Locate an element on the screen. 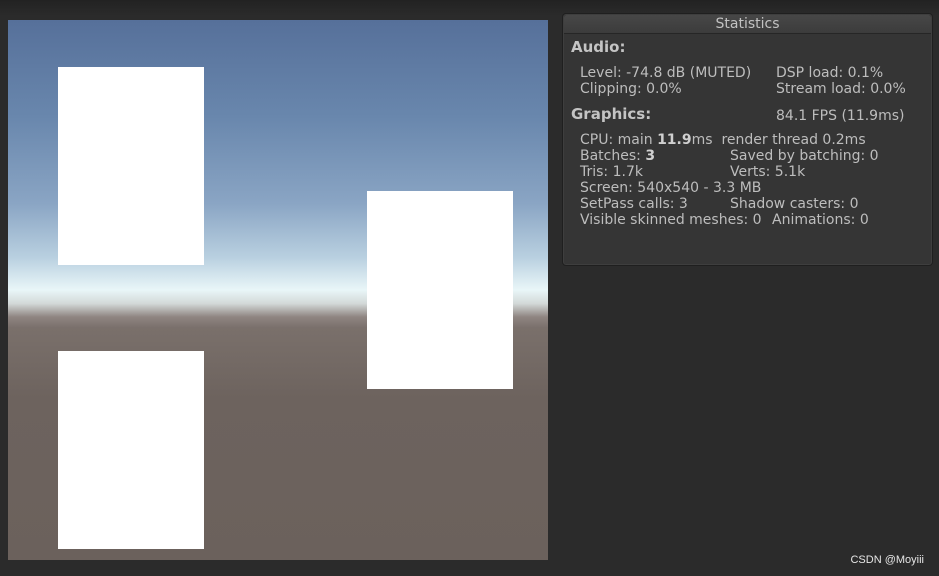 The height and width of the screenshot is (576, 939). graphics-screen: Screen: 540x540 - 3.3 MB is located at coordinates (671, 188).